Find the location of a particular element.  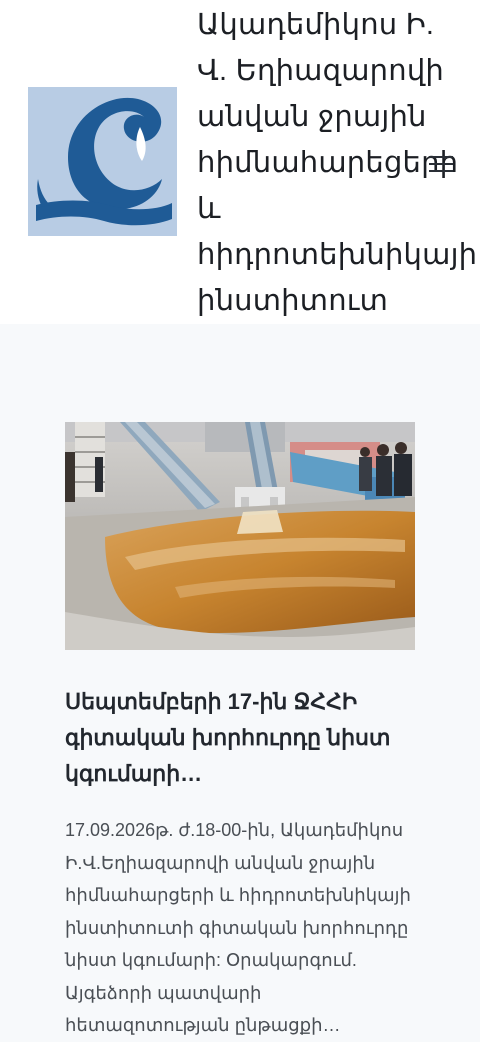

hamburger-menu-icon is located at coordinates (441, 164).